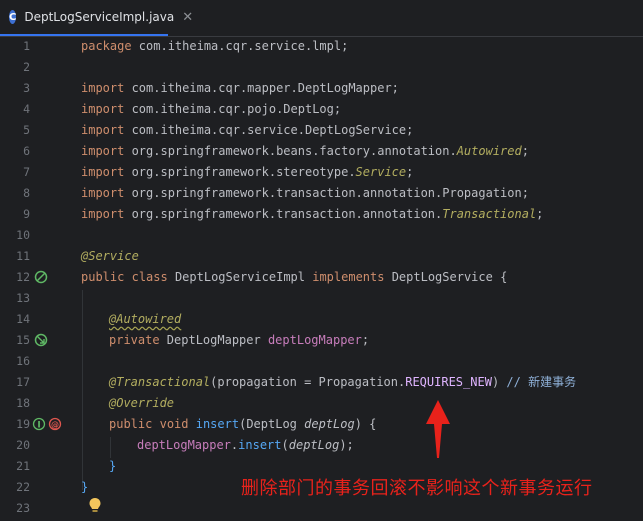  What do you see at coordinates (285, 445) in the screenshot?
I see `paren: (` at bounding box center [285, 445].